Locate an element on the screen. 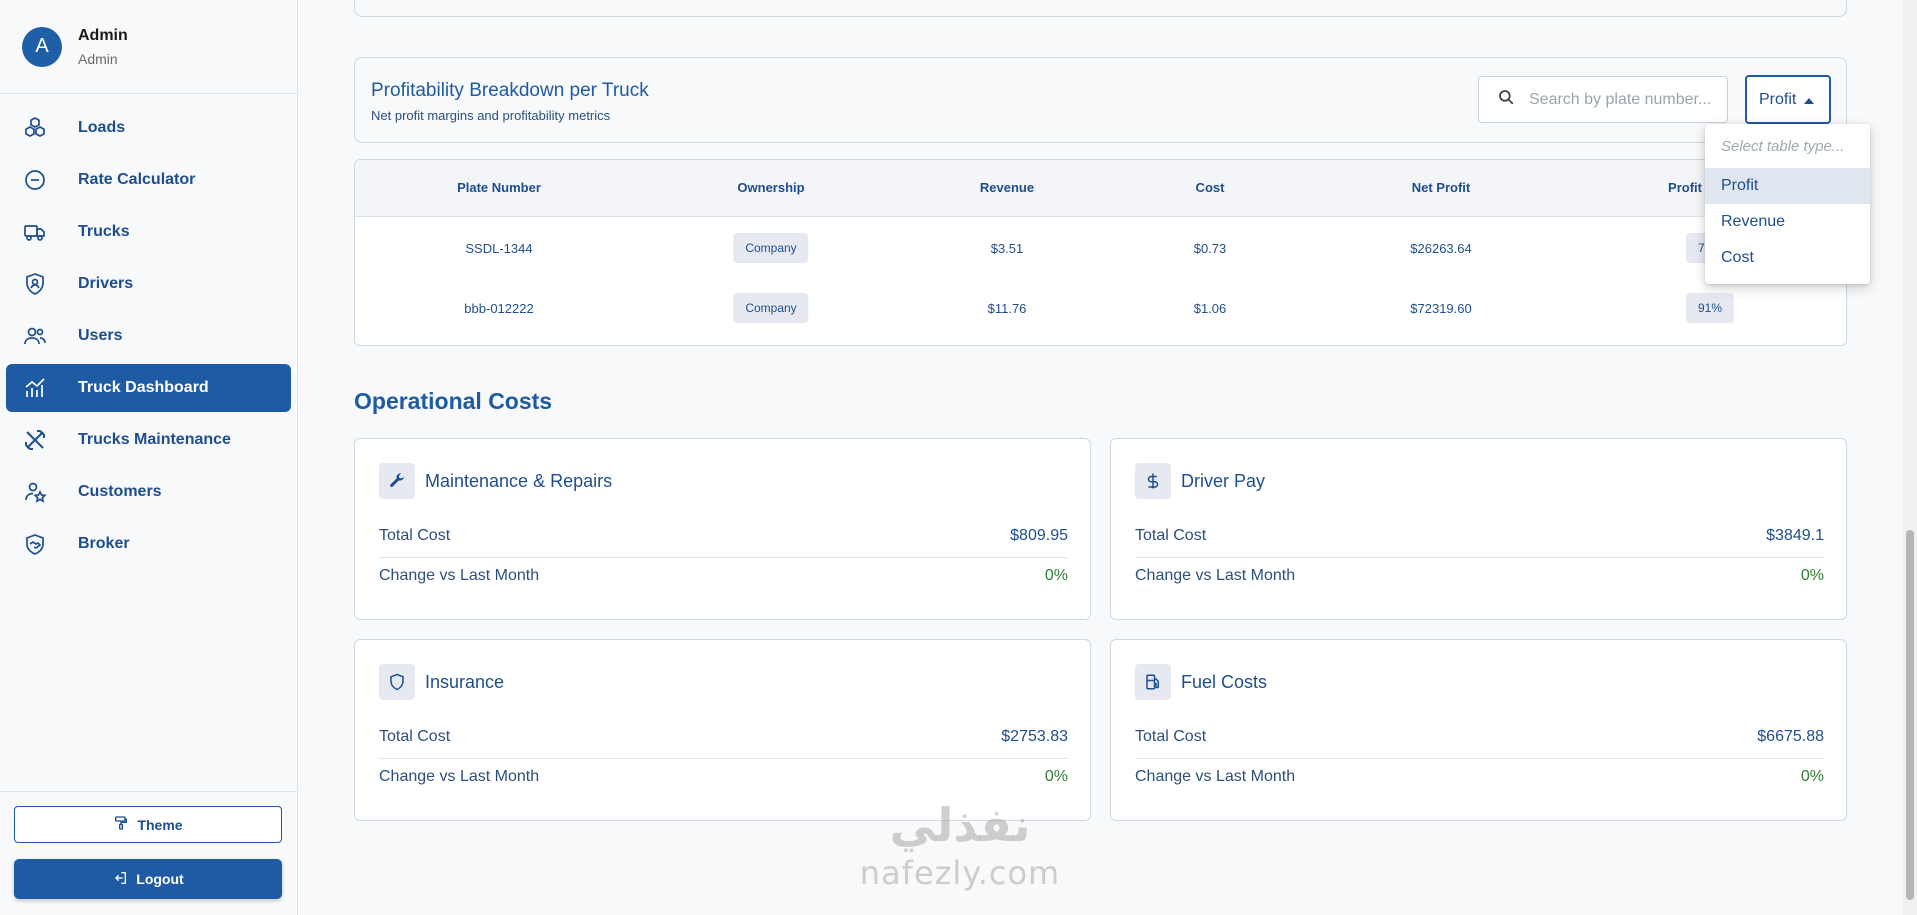  user-name: Admin is located at coordinates (103, 35).